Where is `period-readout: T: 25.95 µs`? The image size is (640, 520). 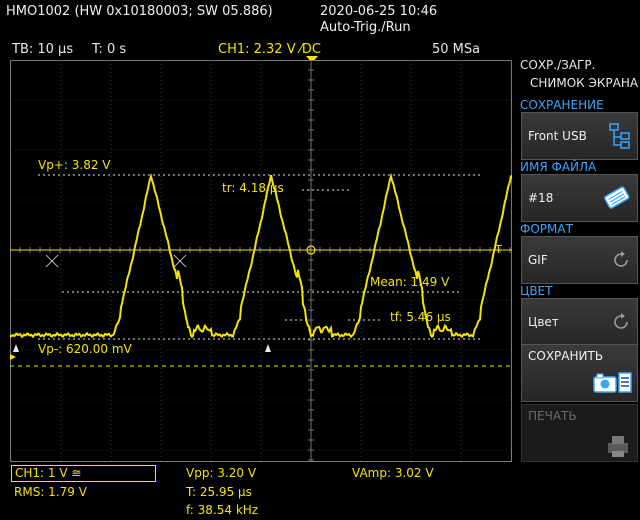 period-readout: T: 25.95 µs is located at coordinates (219, 492).